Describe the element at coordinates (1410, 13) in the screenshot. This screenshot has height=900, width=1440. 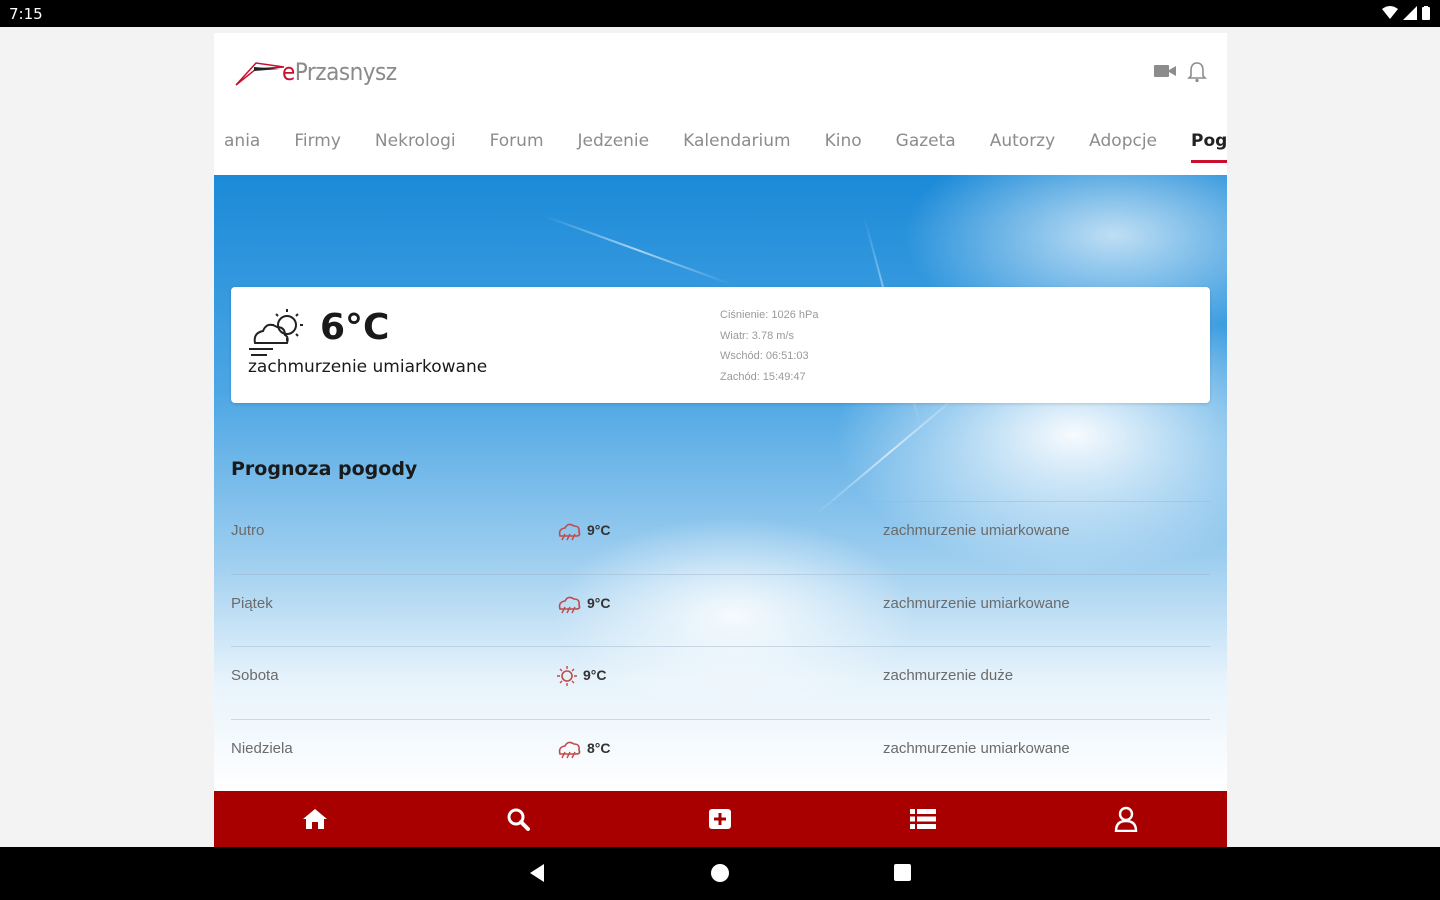
I see `signal-icon` at that location.